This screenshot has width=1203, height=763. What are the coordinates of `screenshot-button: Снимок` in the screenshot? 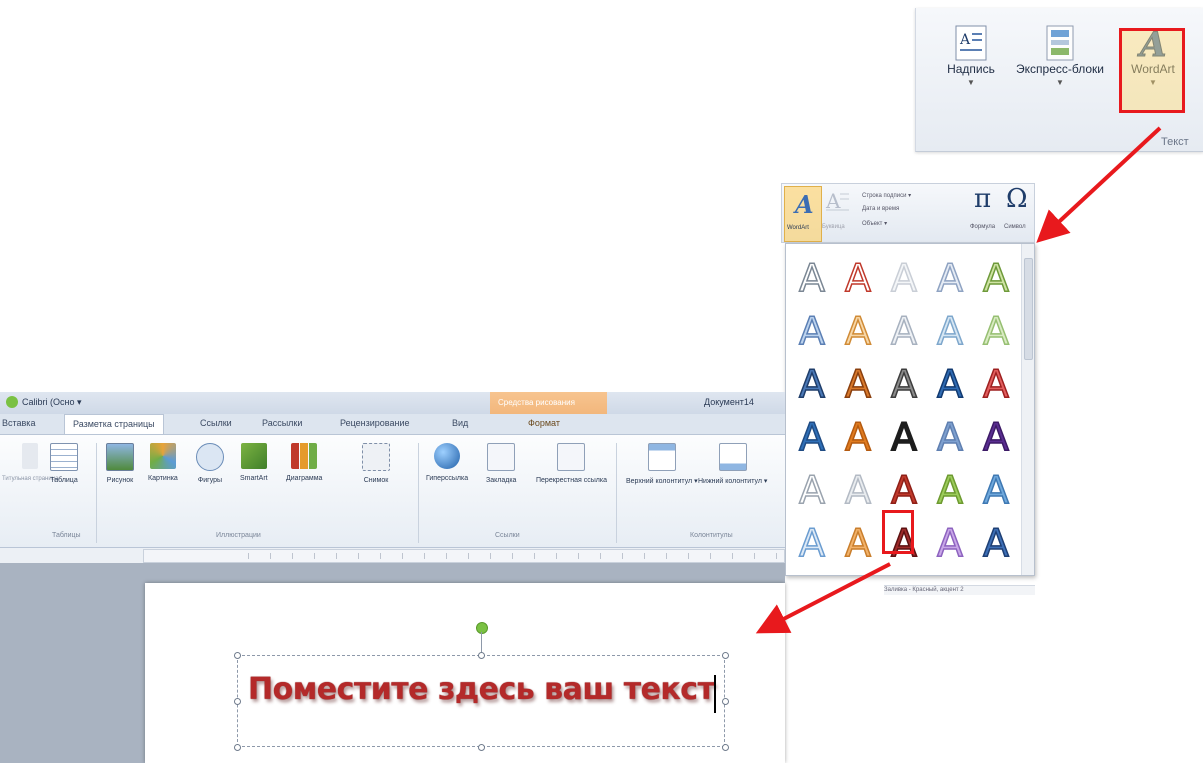 It's located at (376, 463).